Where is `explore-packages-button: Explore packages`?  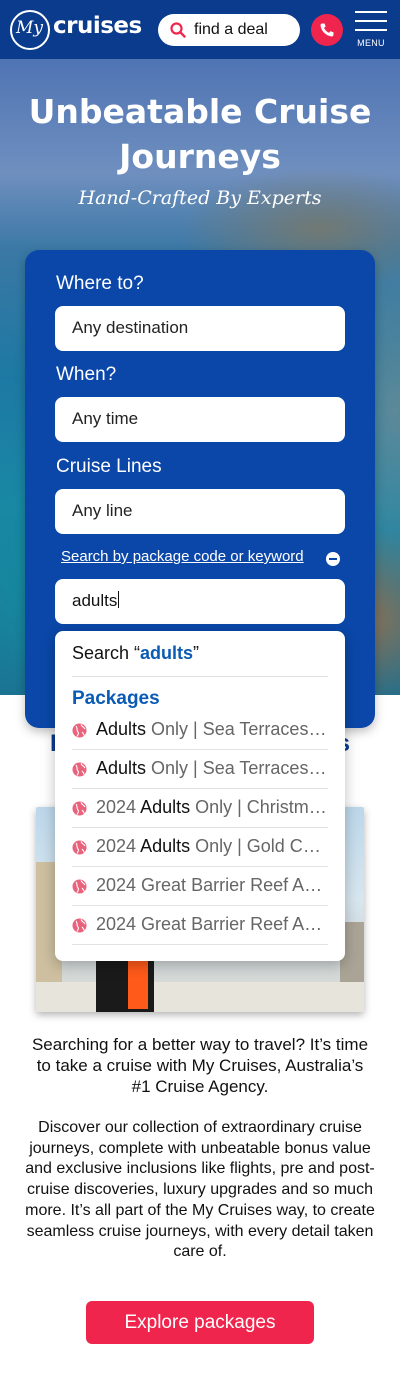 explore-packages-button: Explore packages is located at coordinates (200, 1322).